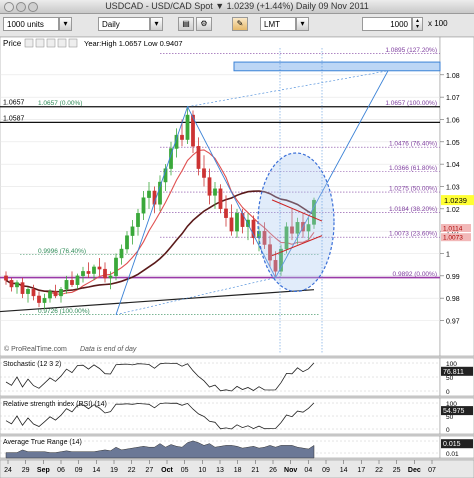  I want to click on period-select: Daily, so click(124, 24).